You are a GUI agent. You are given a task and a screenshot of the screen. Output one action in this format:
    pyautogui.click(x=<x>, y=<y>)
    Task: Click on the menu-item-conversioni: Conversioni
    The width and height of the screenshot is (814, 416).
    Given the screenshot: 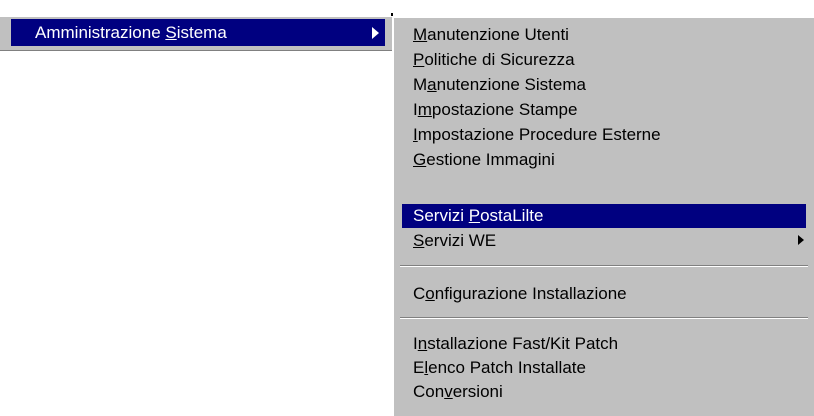 What is the action you would take?
    pyautogui.click(x=604, y=392)
    